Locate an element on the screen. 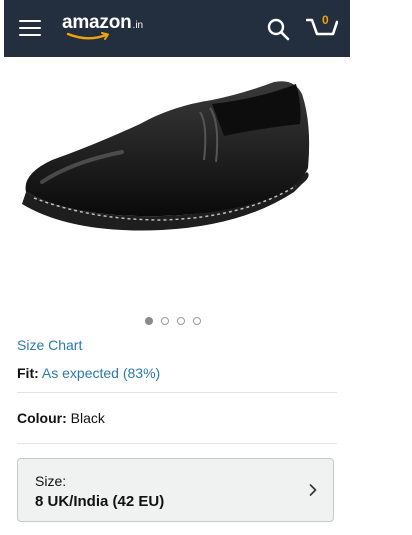 This screenshot has height=535, width=412. fit-label: Fit: is located at coordinates (28, 373).